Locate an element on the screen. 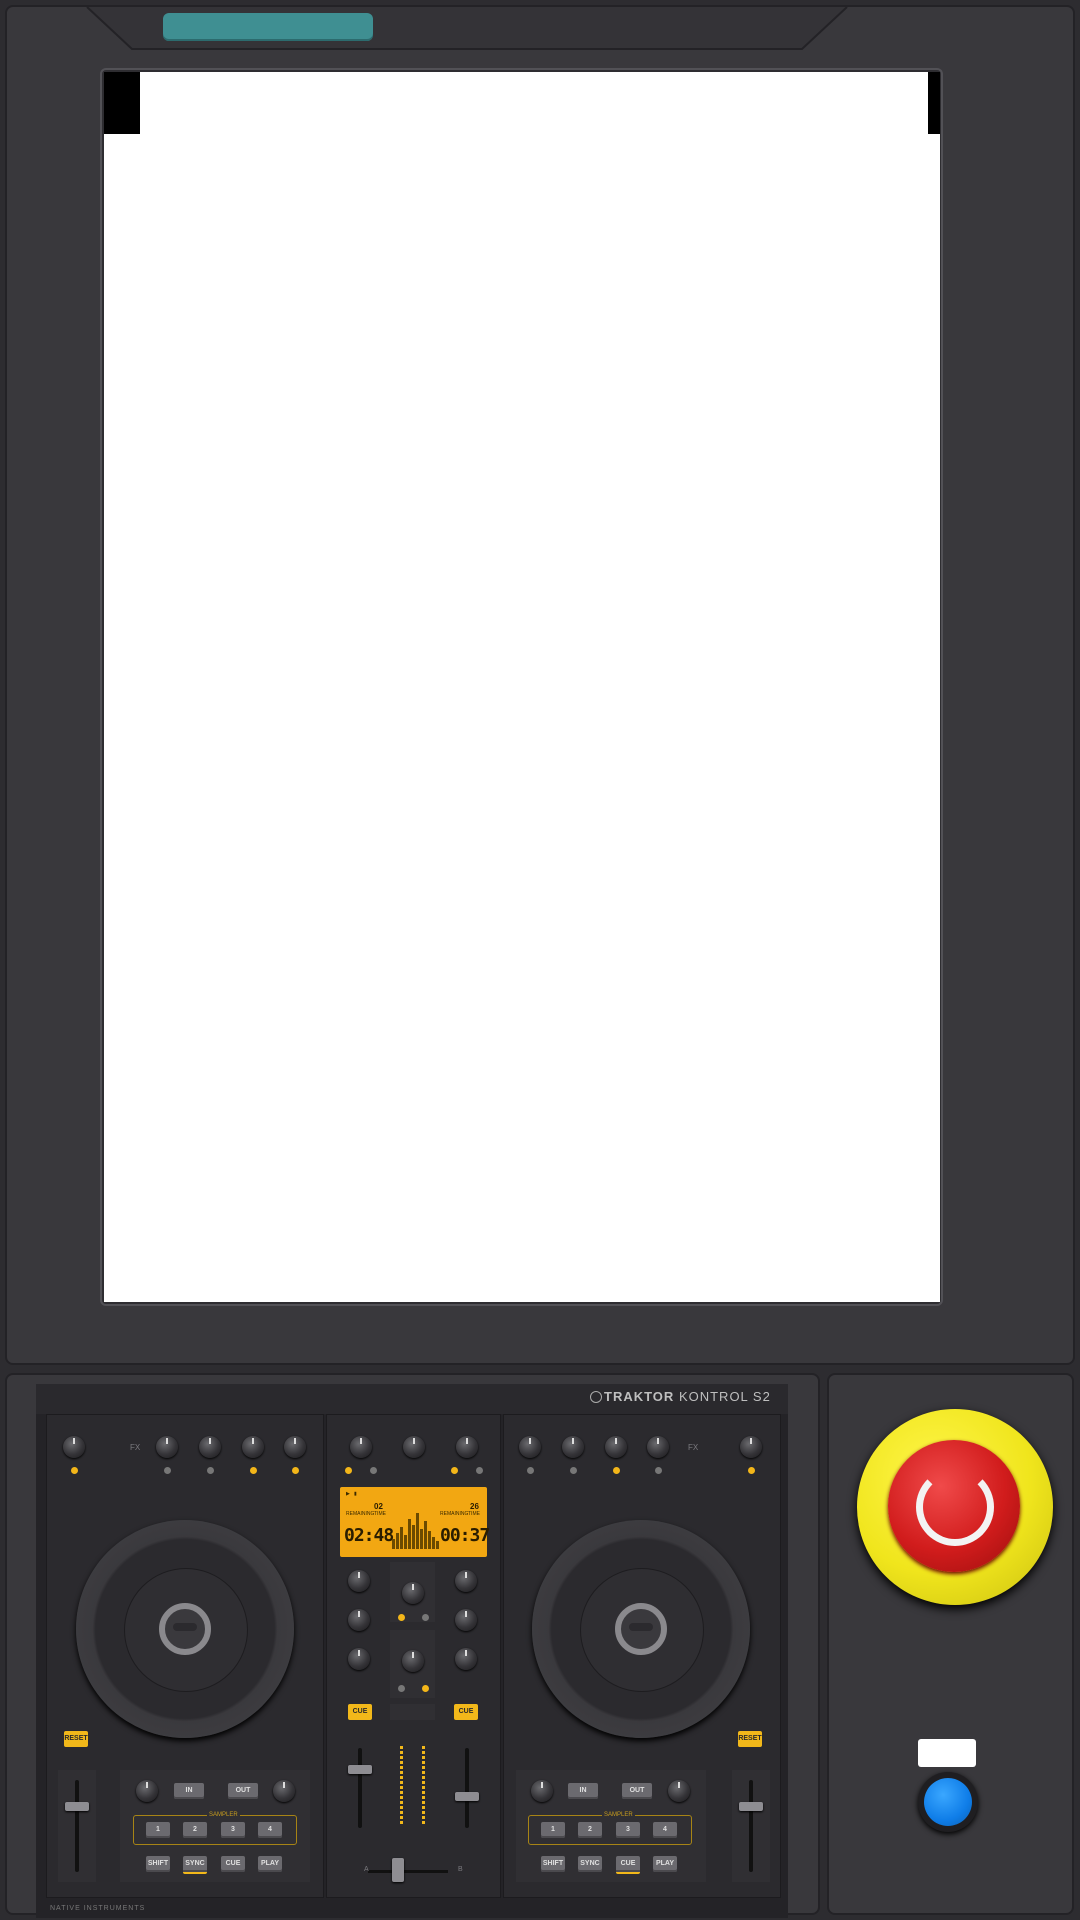 Image resolution: width=1080 pixels, height=1920 pixels. browse-led-right is located at coordinates (425, 1688).